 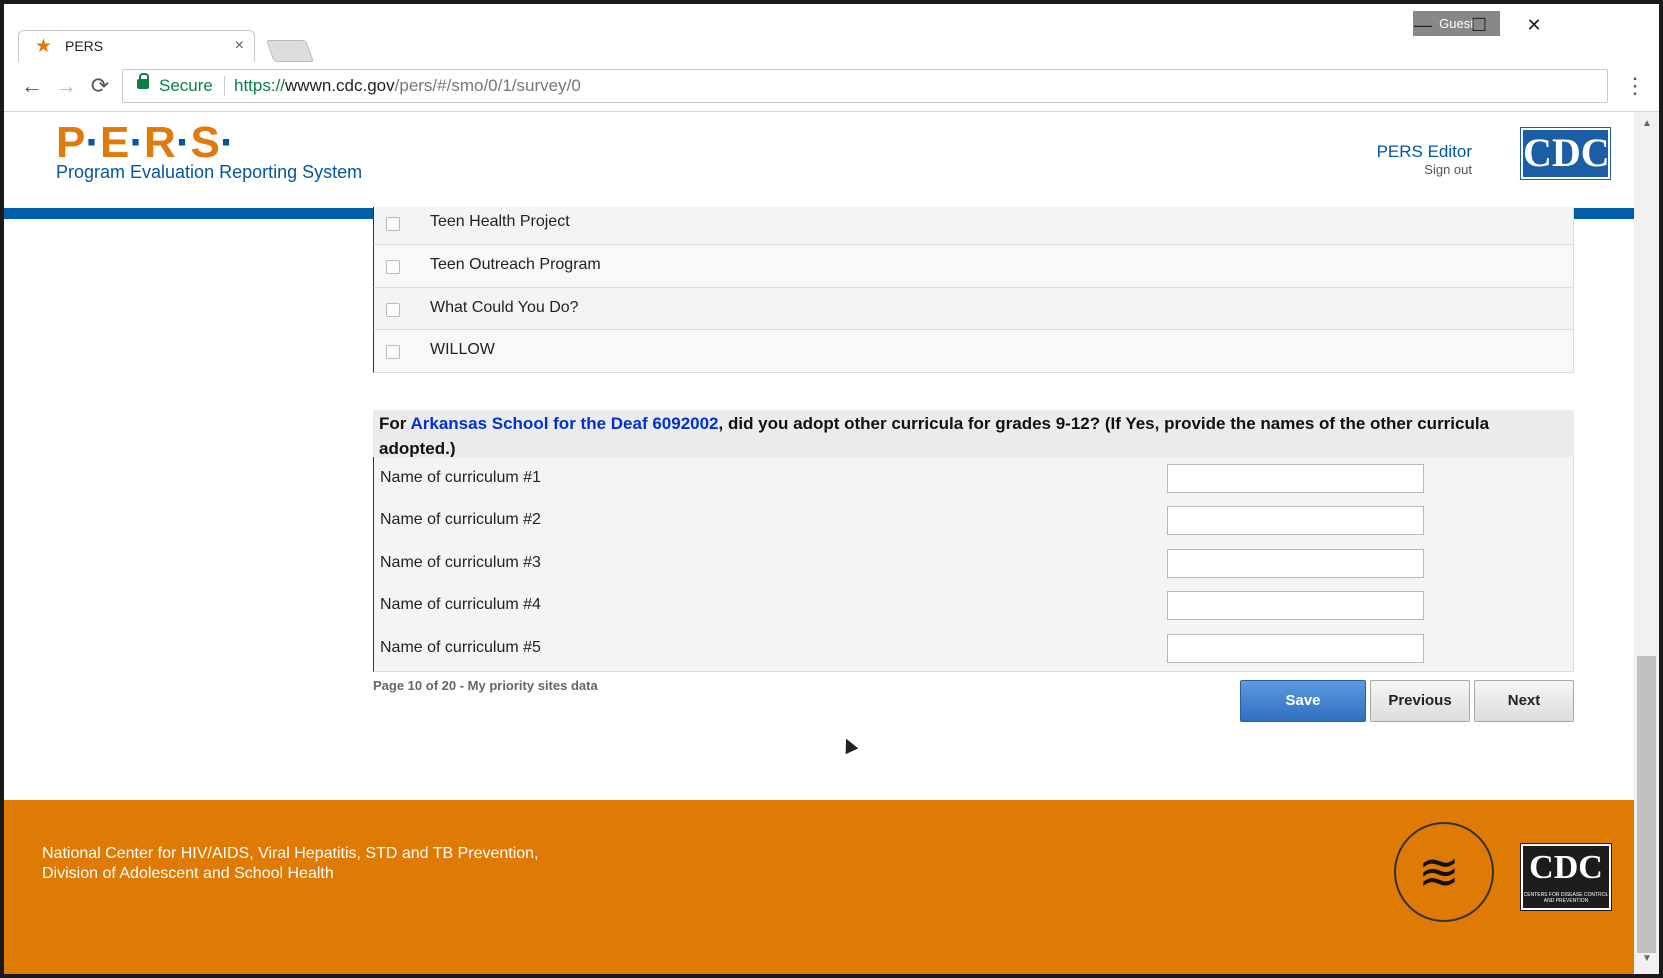 What do you see at coordinates (260, 85) in the screenshot?
I see `url-scheme: https://` at bounding box center [260, 85].